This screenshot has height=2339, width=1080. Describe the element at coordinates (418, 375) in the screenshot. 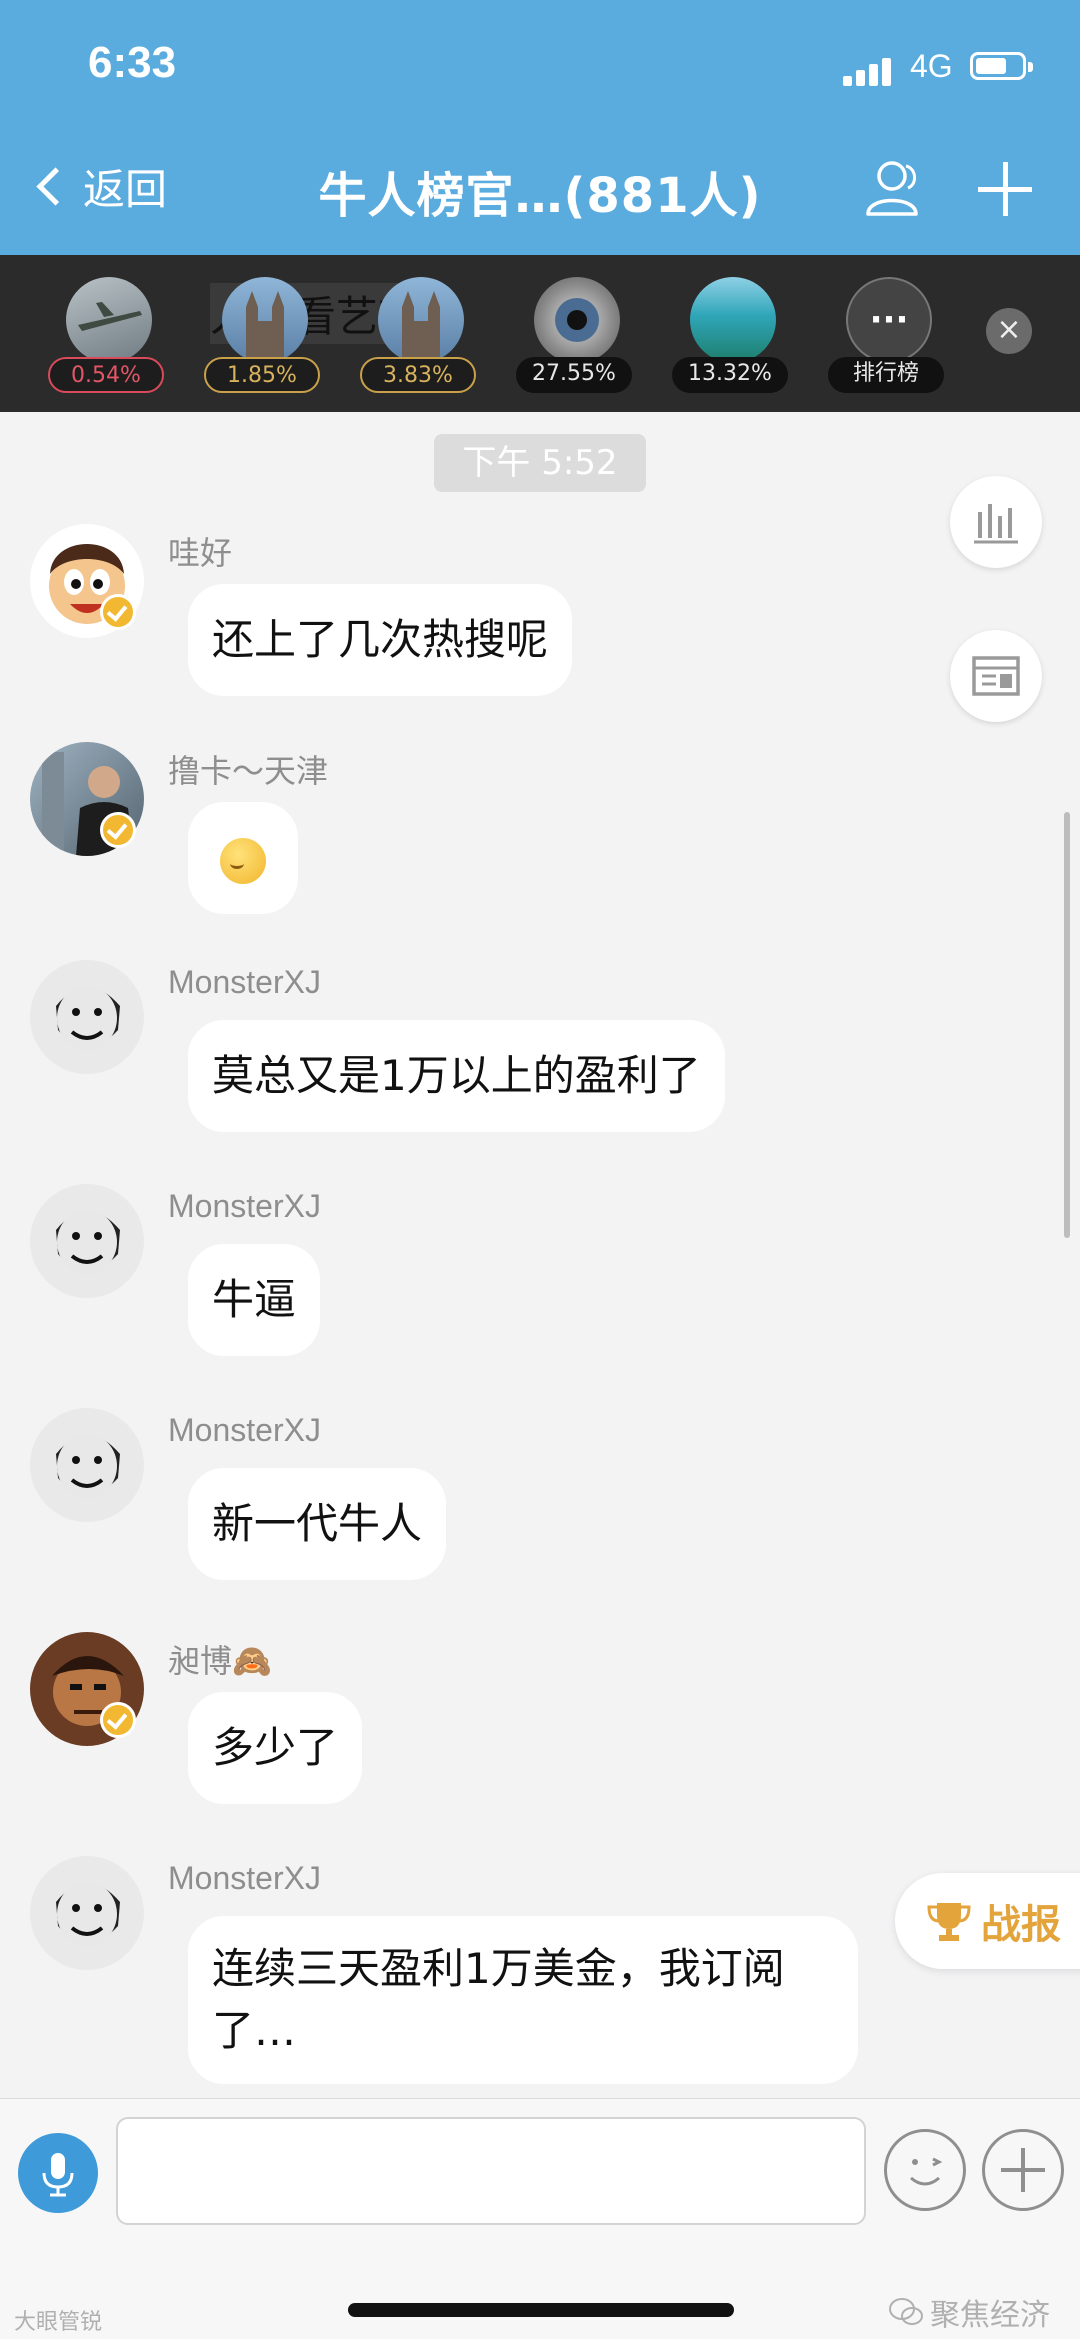

I see `rank-percent: 3.83%` at that location.